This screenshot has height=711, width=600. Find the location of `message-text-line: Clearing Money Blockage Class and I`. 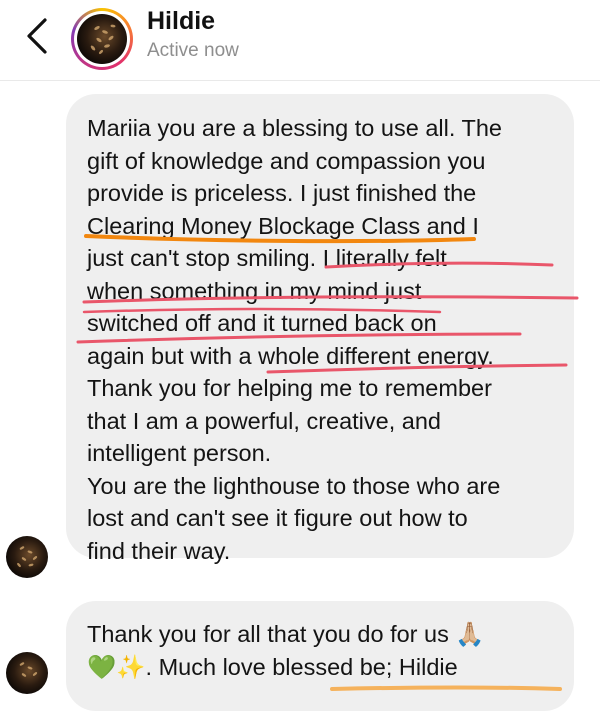

message-text-line: Clearing Money Blockage Class and I is located at coordinates (283, 225).